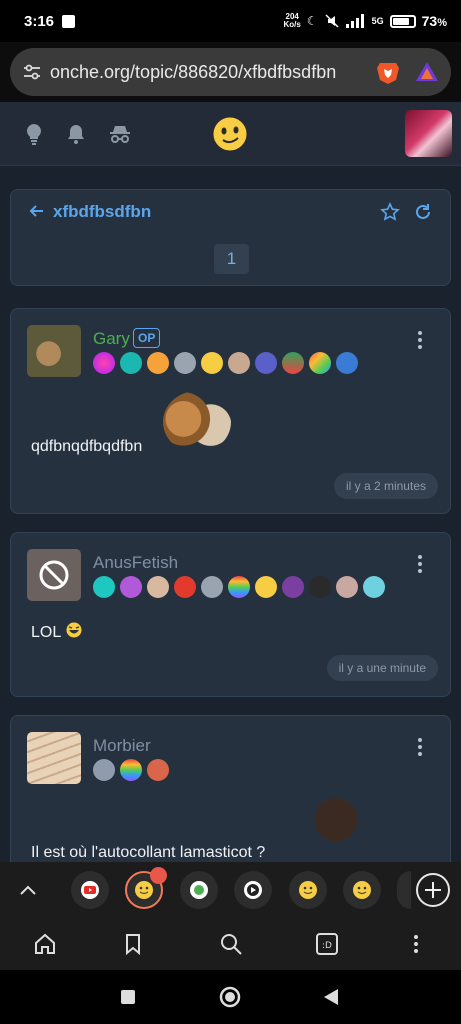 The height and width of the screenshot is (1024, 461). I want to click on youtube-icon, so click(90, 890).